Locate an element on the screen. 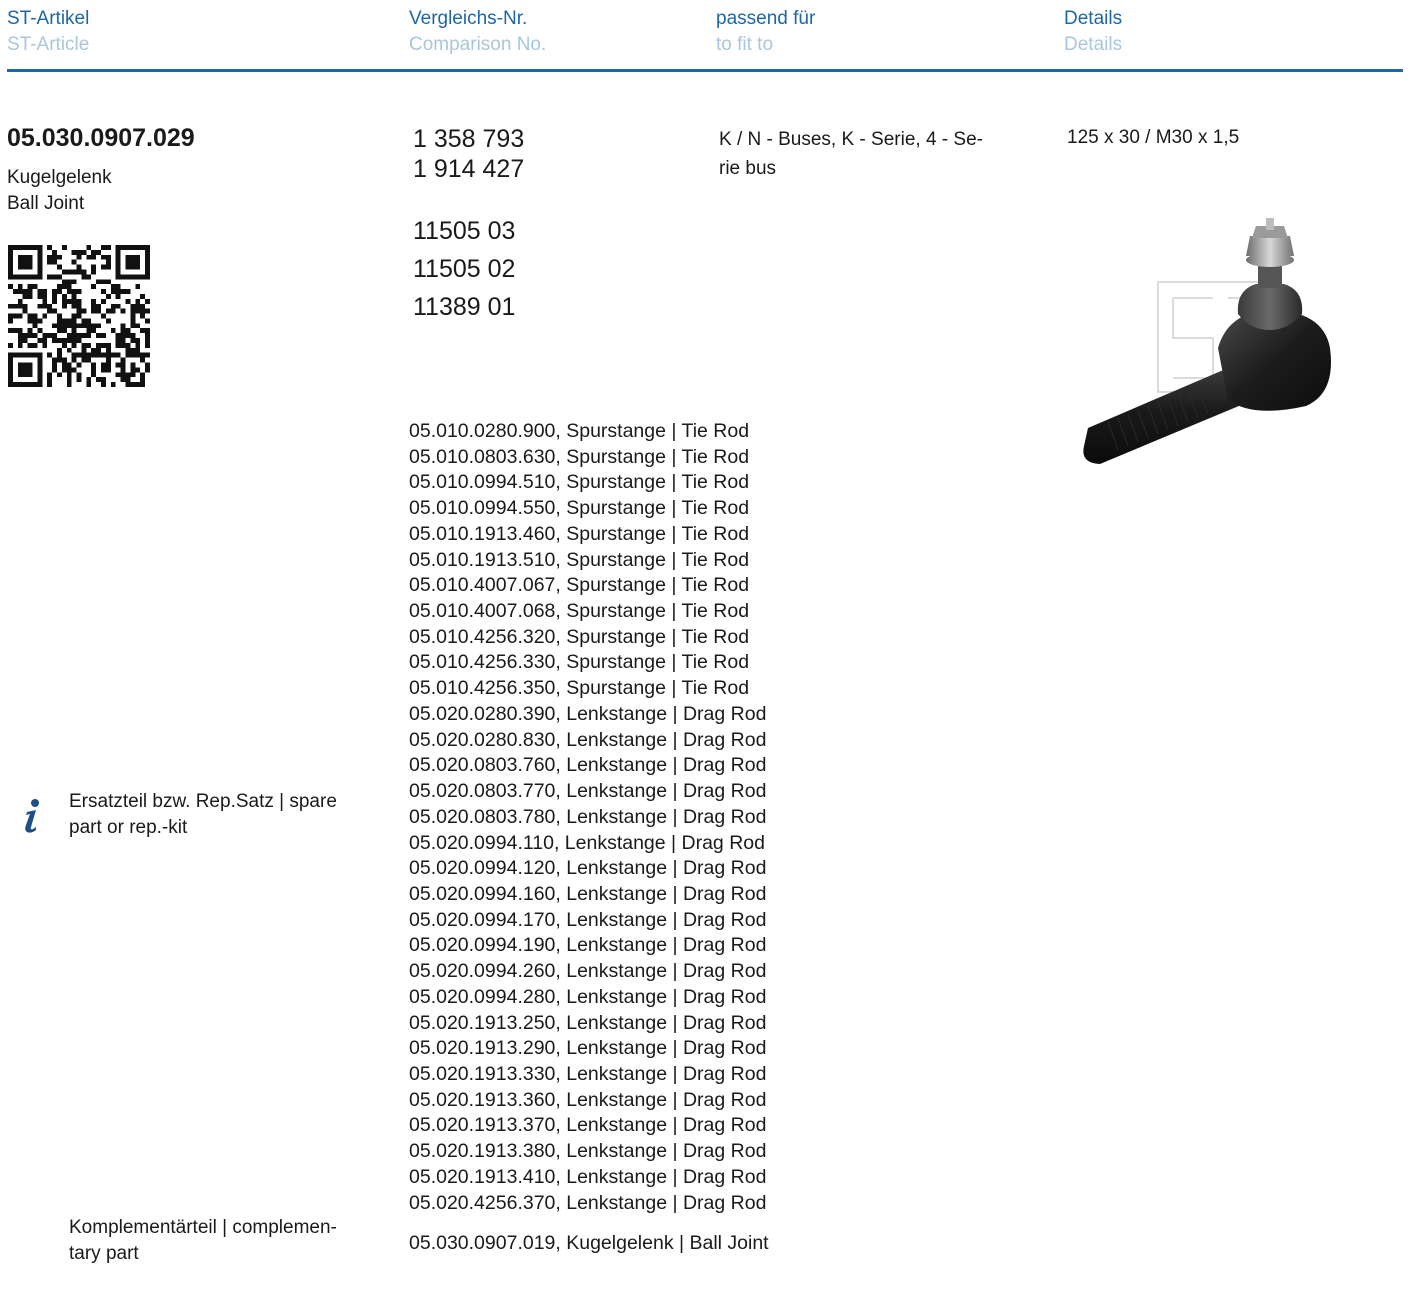 The image size is (1410, 1301). column-header-fit-en: to fit to is located at coordinates (745, 44).